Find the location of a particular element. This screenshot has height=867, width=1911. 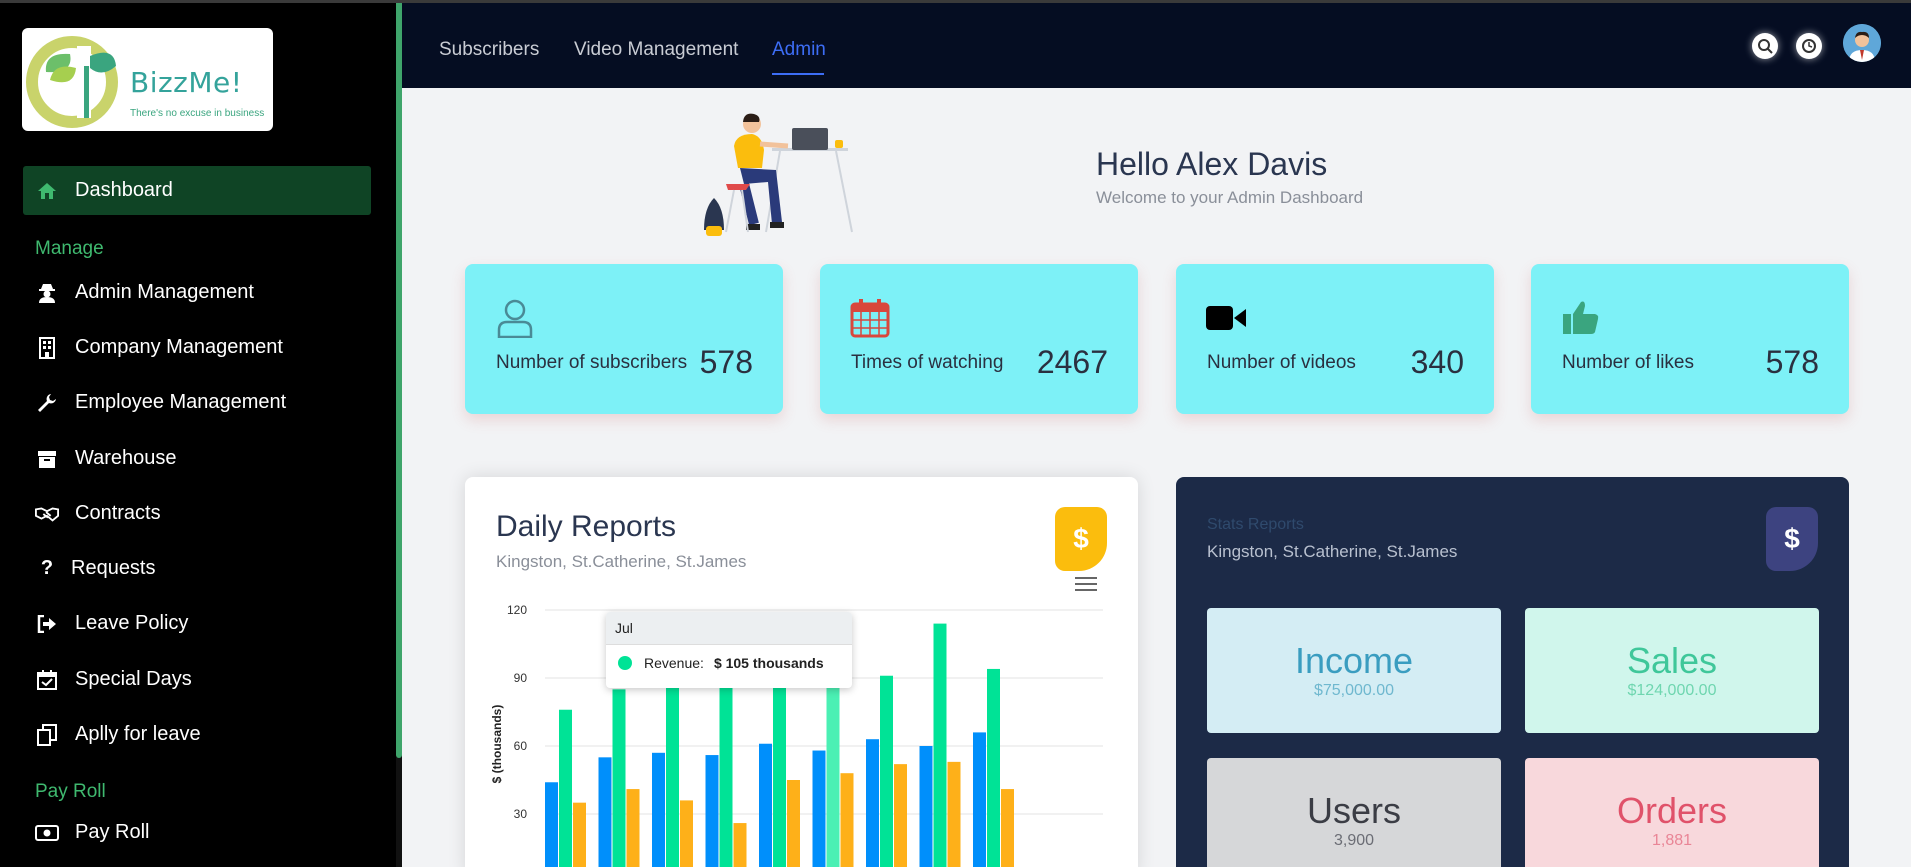

user-avatar is located at coordinates (1862, 43).